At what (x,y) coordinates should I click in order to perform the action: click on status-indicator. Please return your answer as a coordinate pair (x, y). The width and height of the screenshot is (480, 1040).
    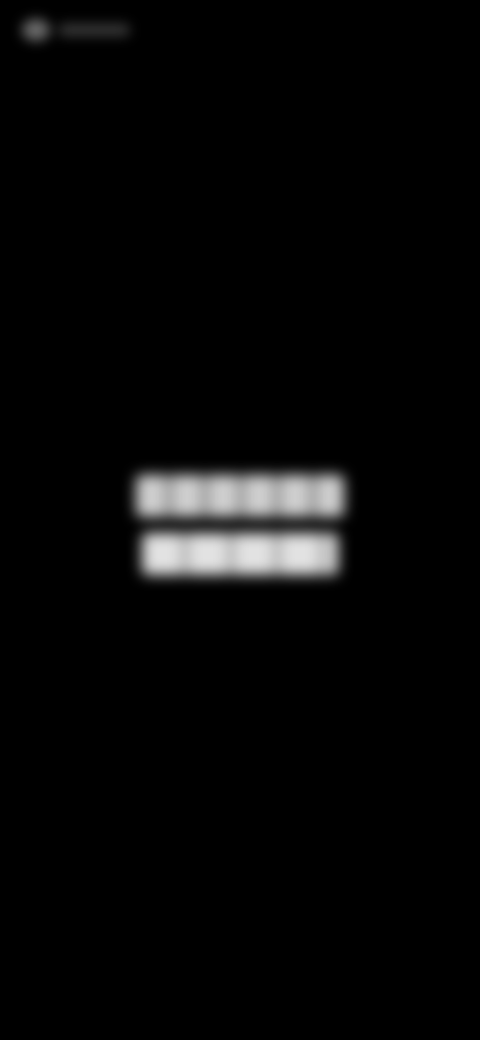
    Looking at the image, I should click on (76, 30).